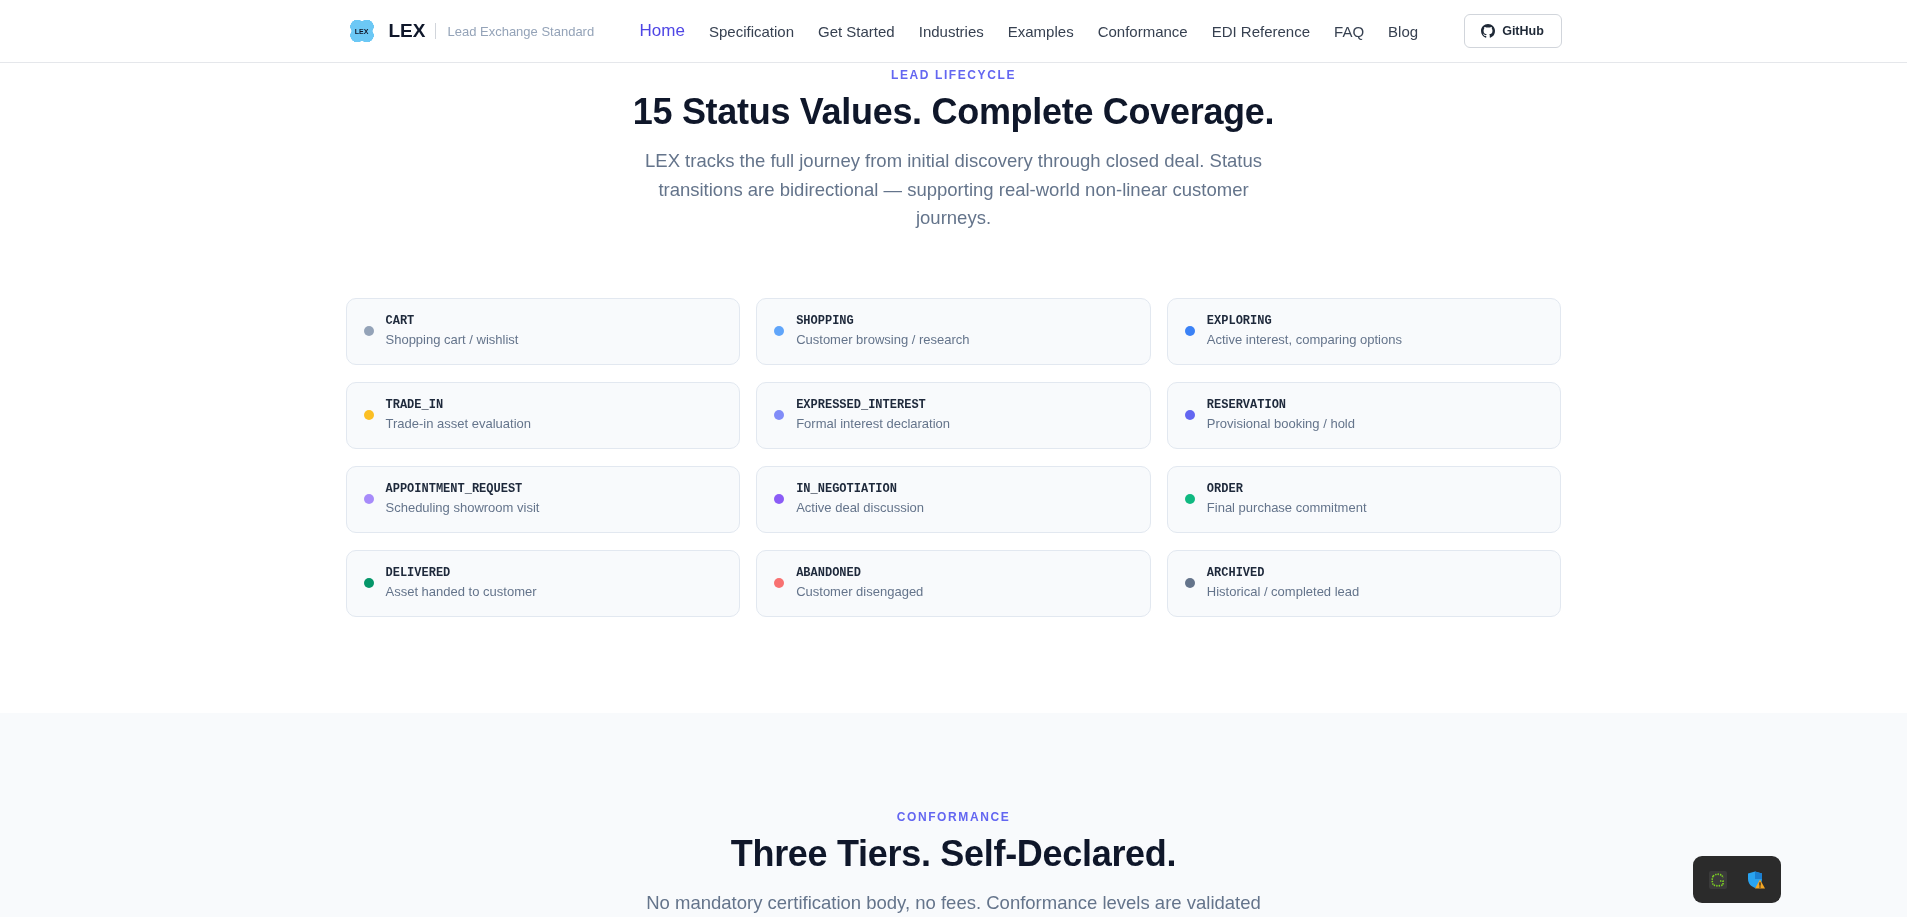 Image resolution: width=1907 pixels, height=917 pixels. What do you see at coordinates (1239, 321) in the screenshot?
I see `status-name: EXPLORING` at bounding box center [1239, 321].